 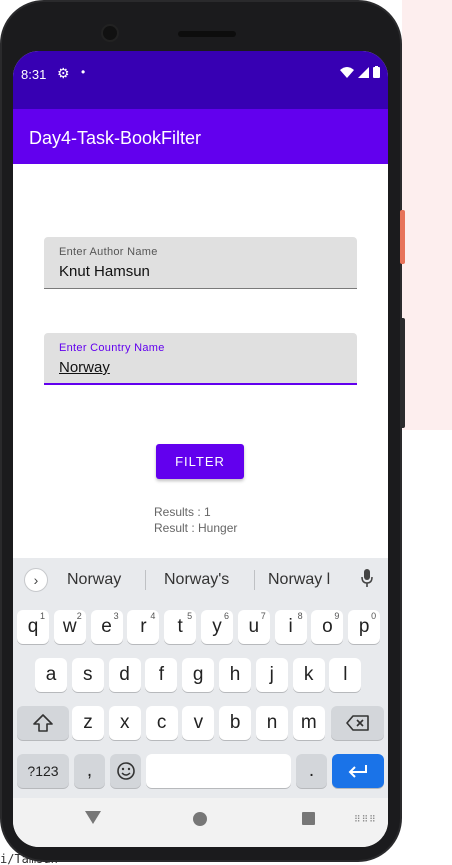 I want to click on key-z-label: z, so click(x=88, y=722).